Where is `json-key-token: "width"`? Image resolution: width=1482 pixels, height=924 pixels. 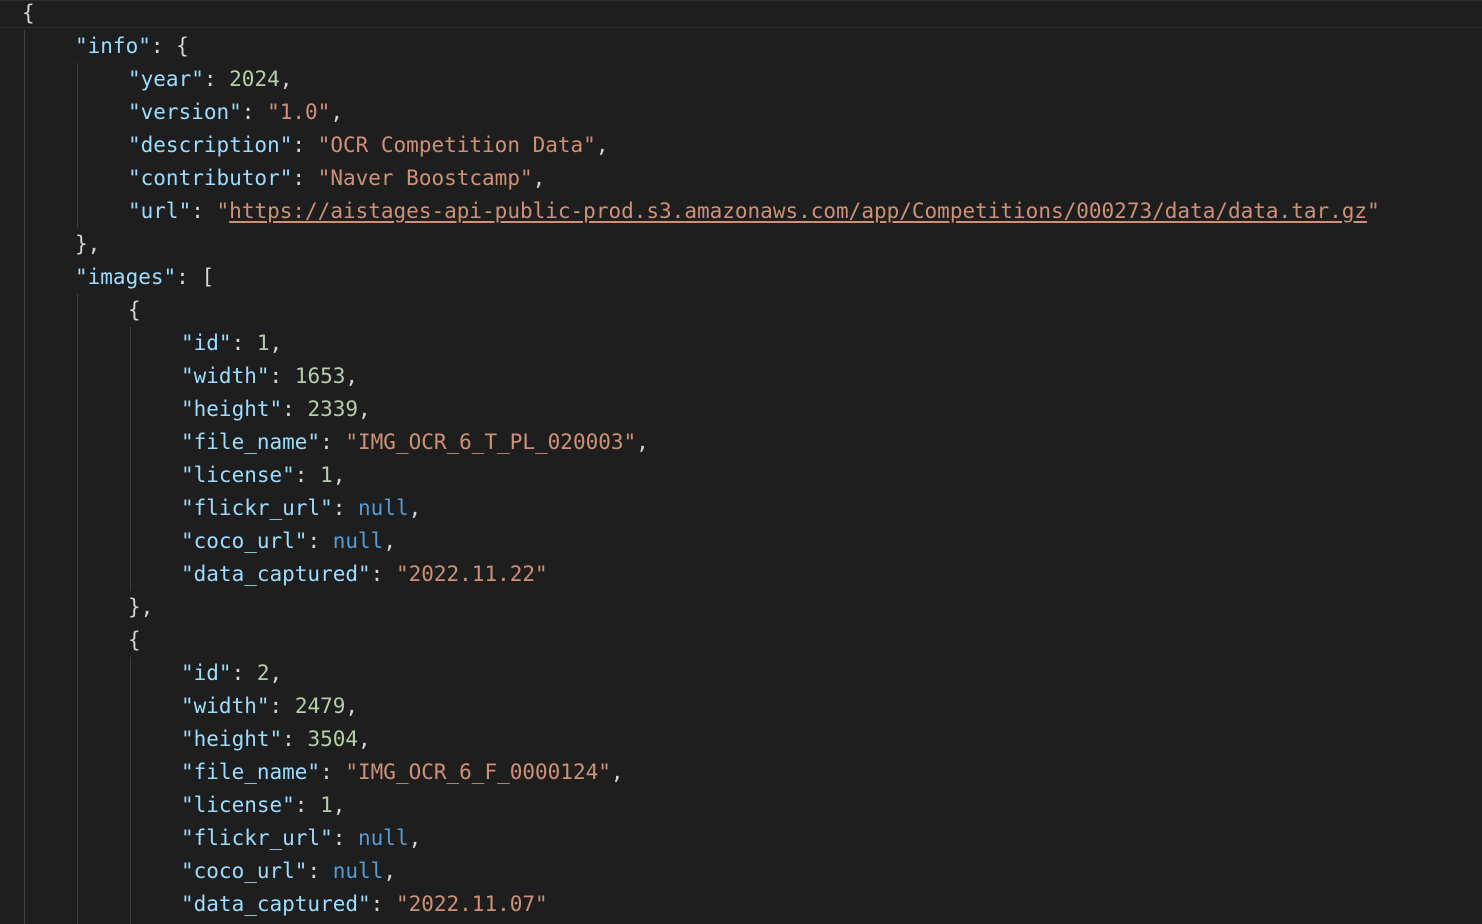 json-key-token: "width" is located at coordinates (225, 375).